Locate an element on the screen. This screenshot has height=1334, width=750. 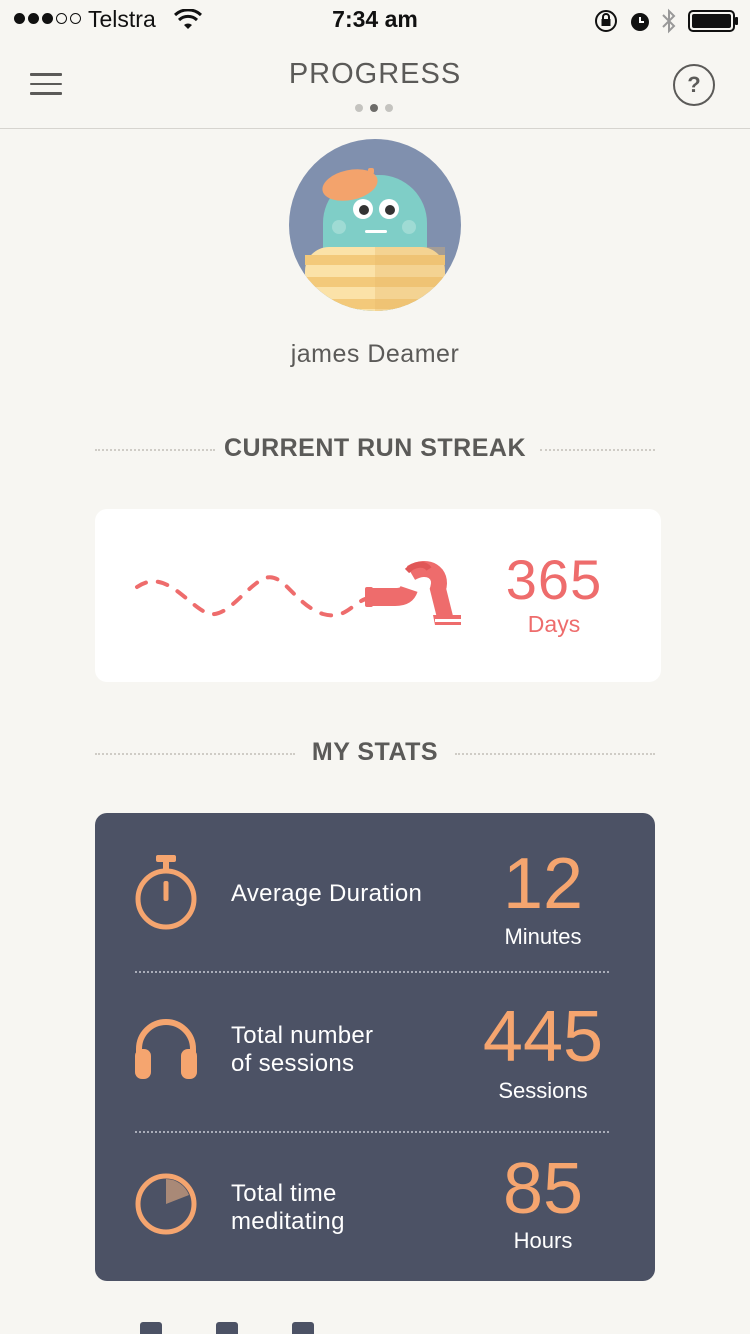
rotation-lock-icon is located at coordinates (606, 21).